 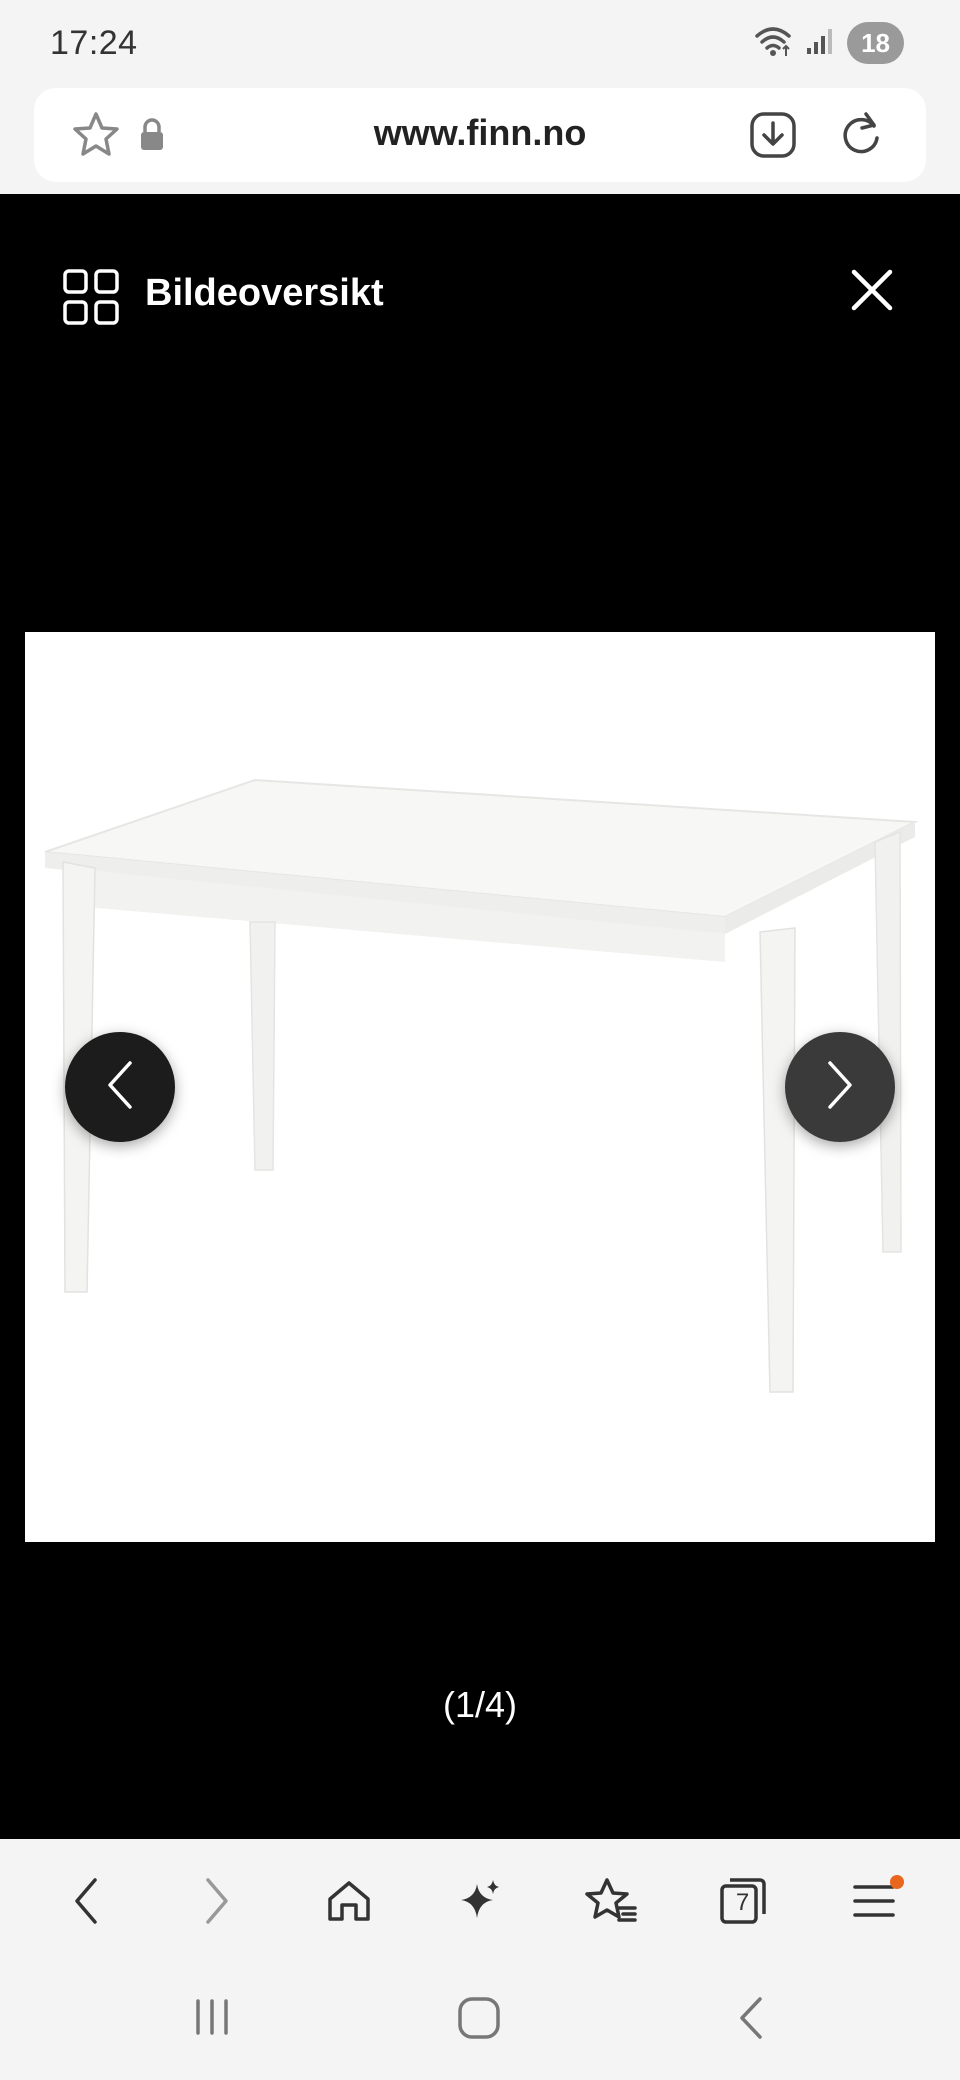 I want to click on tabs-button: 7, so click(x=743, y=1903).